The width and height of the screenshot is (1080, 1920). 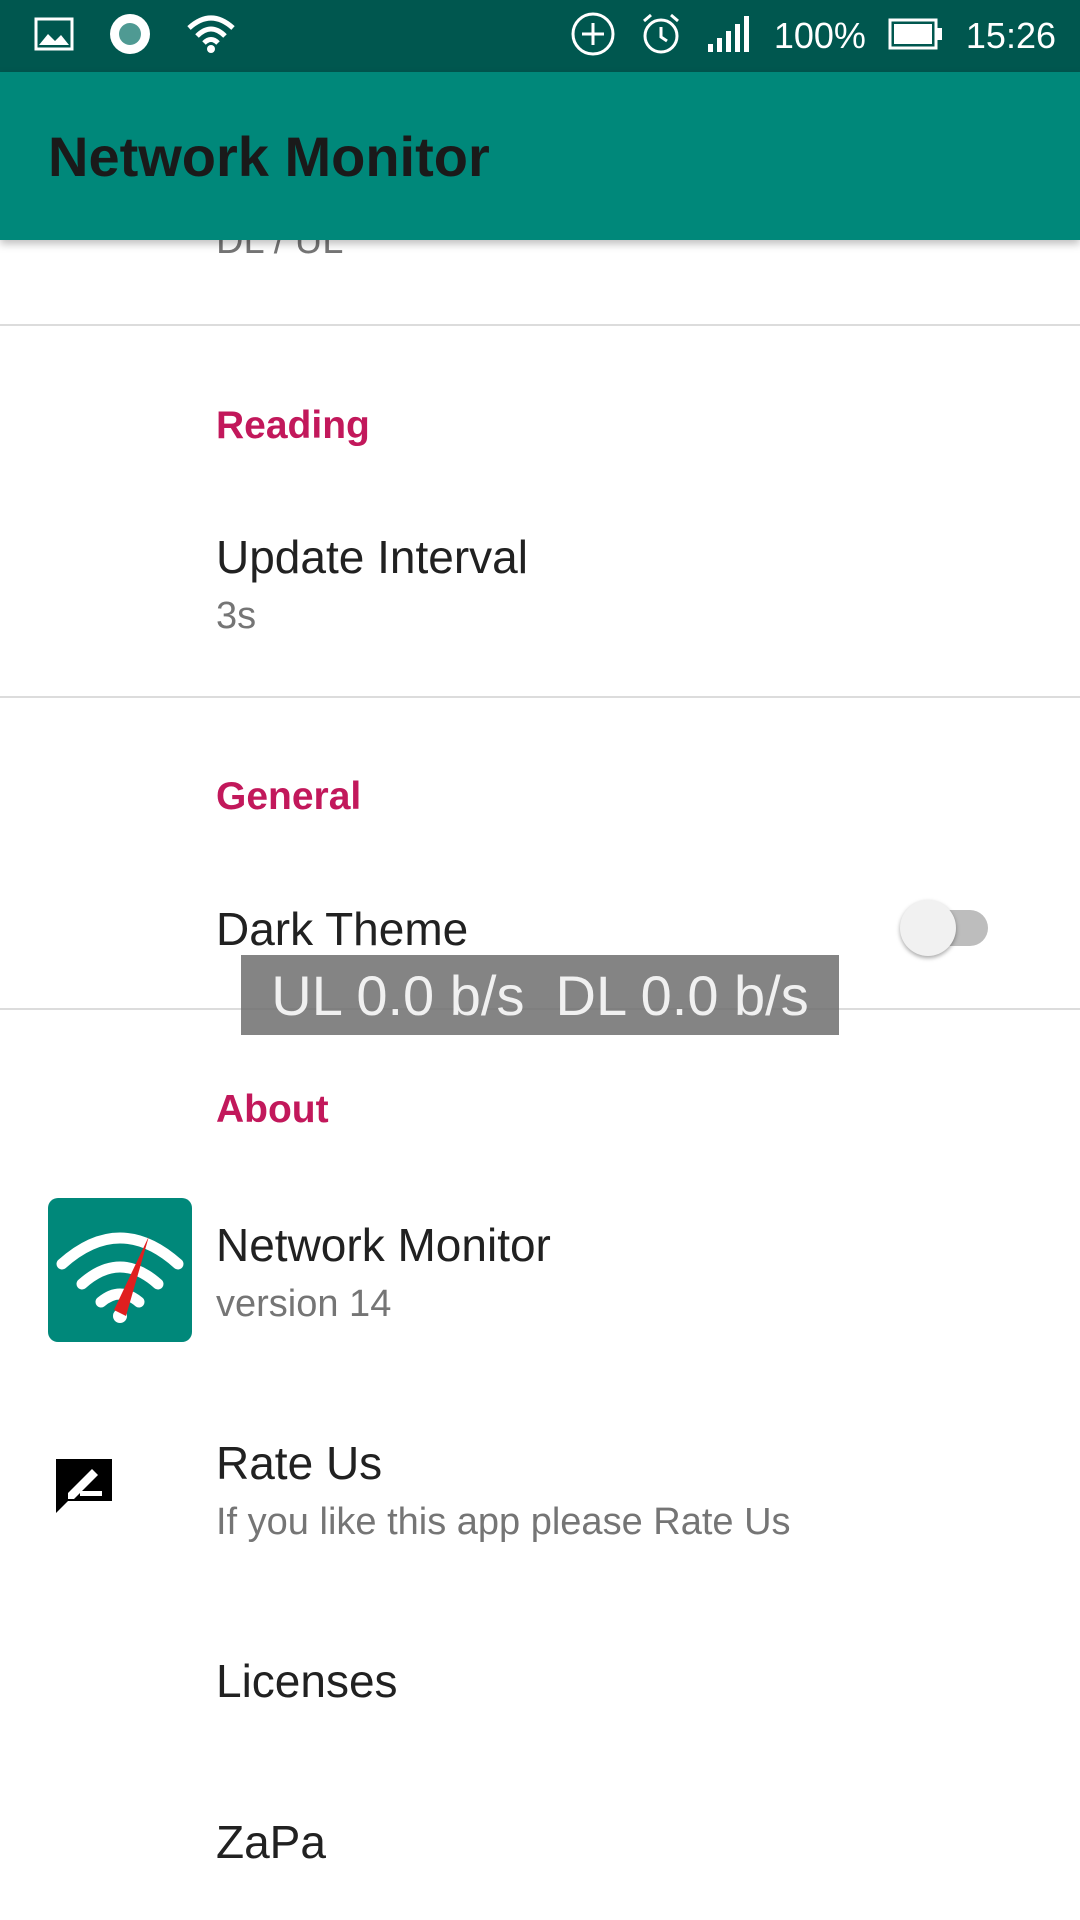 I want to click on app-bar: Network Monitor, so click(x=540, y=156).